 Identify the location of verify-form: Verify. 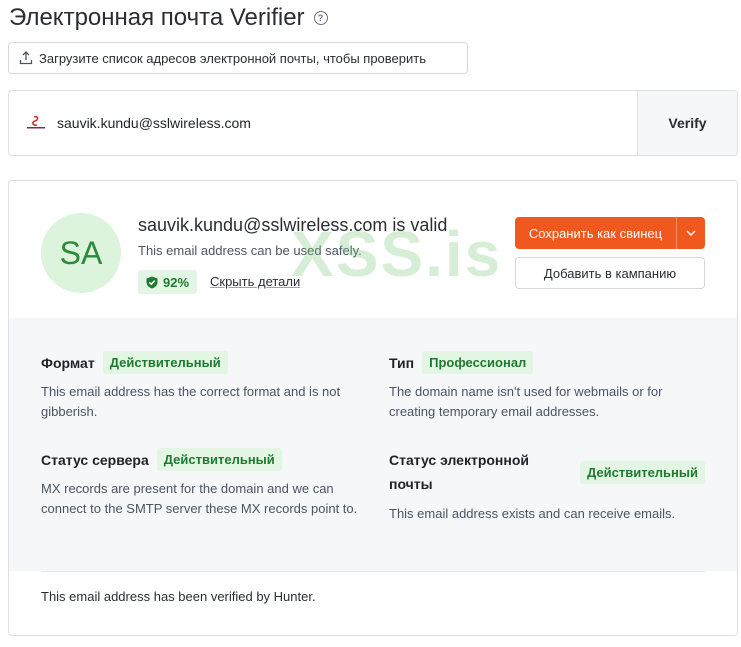
(373, 123).